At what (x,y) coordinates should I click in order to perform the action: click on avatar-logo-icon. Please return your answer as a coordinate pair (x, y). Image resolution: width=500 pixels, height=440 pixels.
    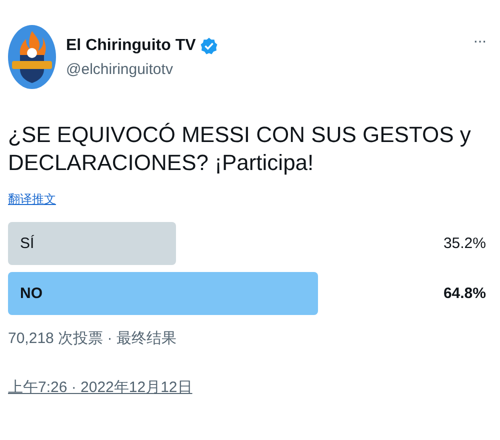
    Looking at the image, I should click on (32, 57).